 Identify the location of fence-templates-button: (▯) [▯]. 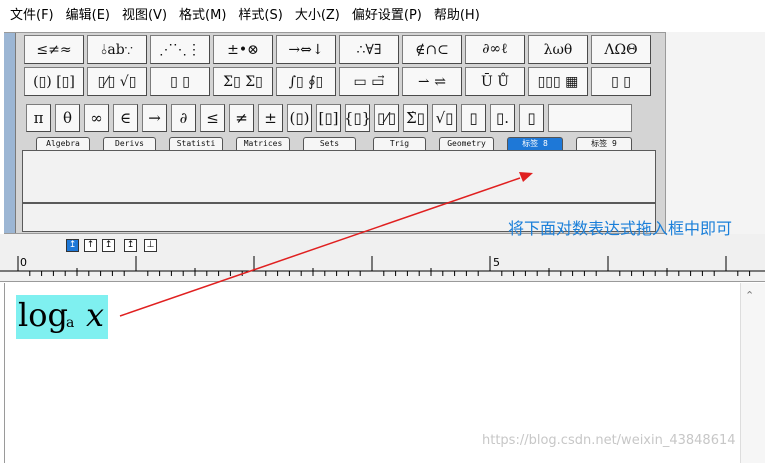
(54, 81).